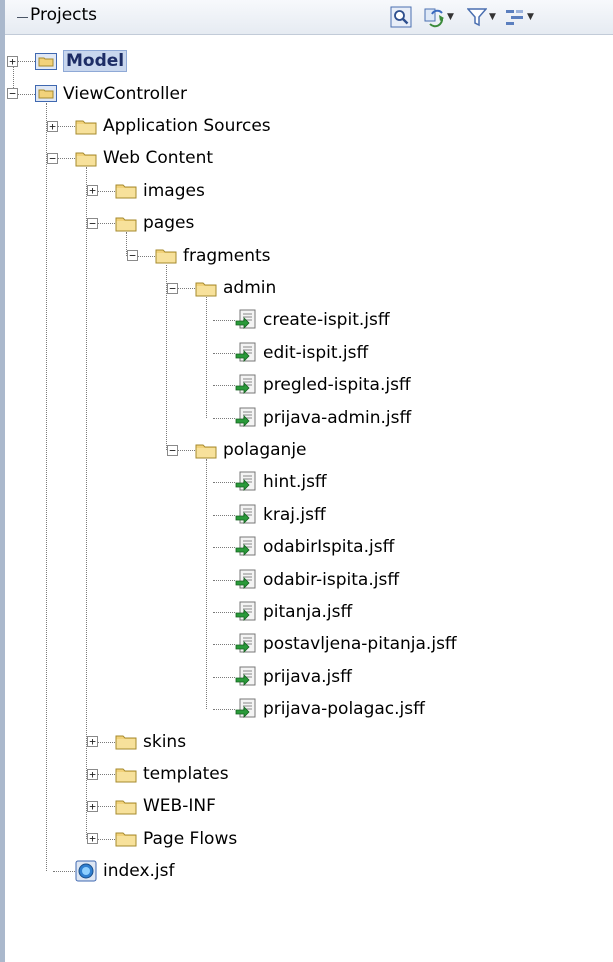 This screenshot has height=962, width=613. I want to click on tree-node: images, so click(160, 191).